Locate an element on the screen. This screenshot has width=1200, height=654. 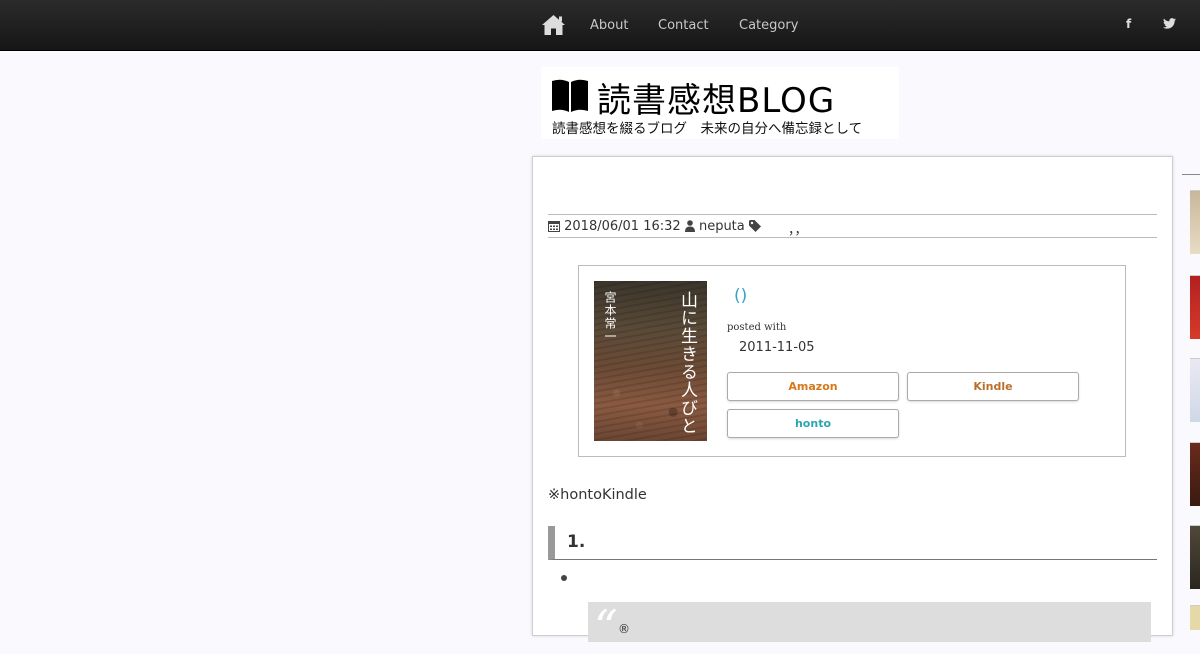
kindle-button: Kindle is located at coordinates (993, 386).